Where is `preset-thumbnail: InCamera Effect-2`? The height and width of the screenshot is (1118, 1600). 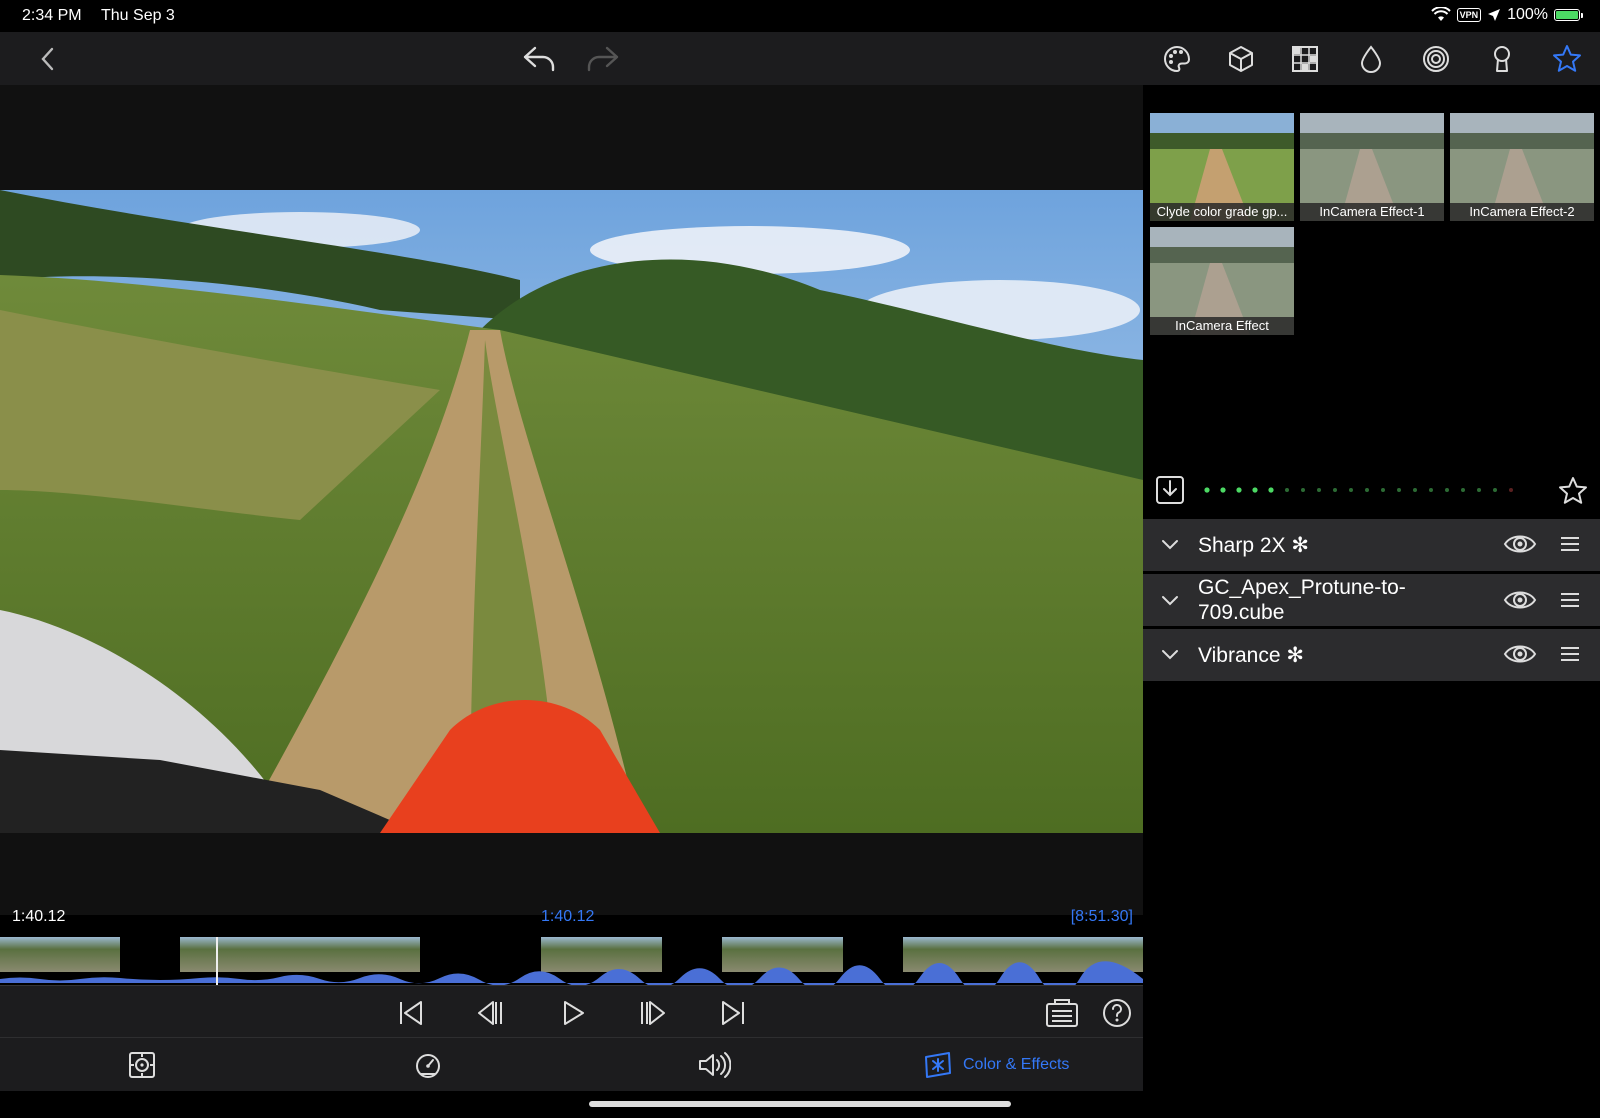 preset-thumbnail: InCamera Effect-2 is located at coordinates (1522, 167).